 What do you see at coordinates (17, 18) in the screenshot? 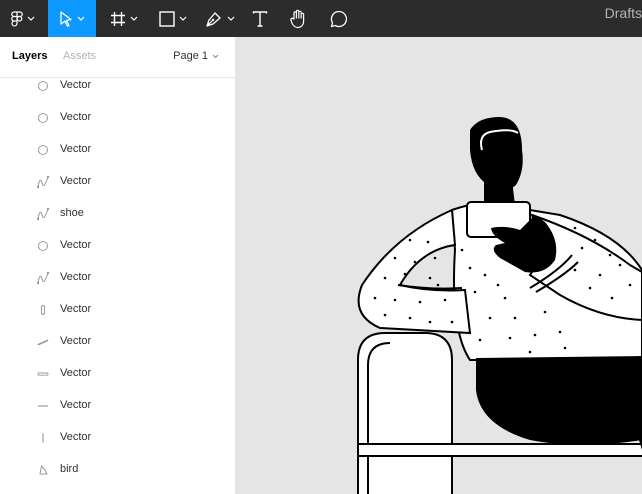
I see `figma-menu-icon` at bounding box center [17, 18].